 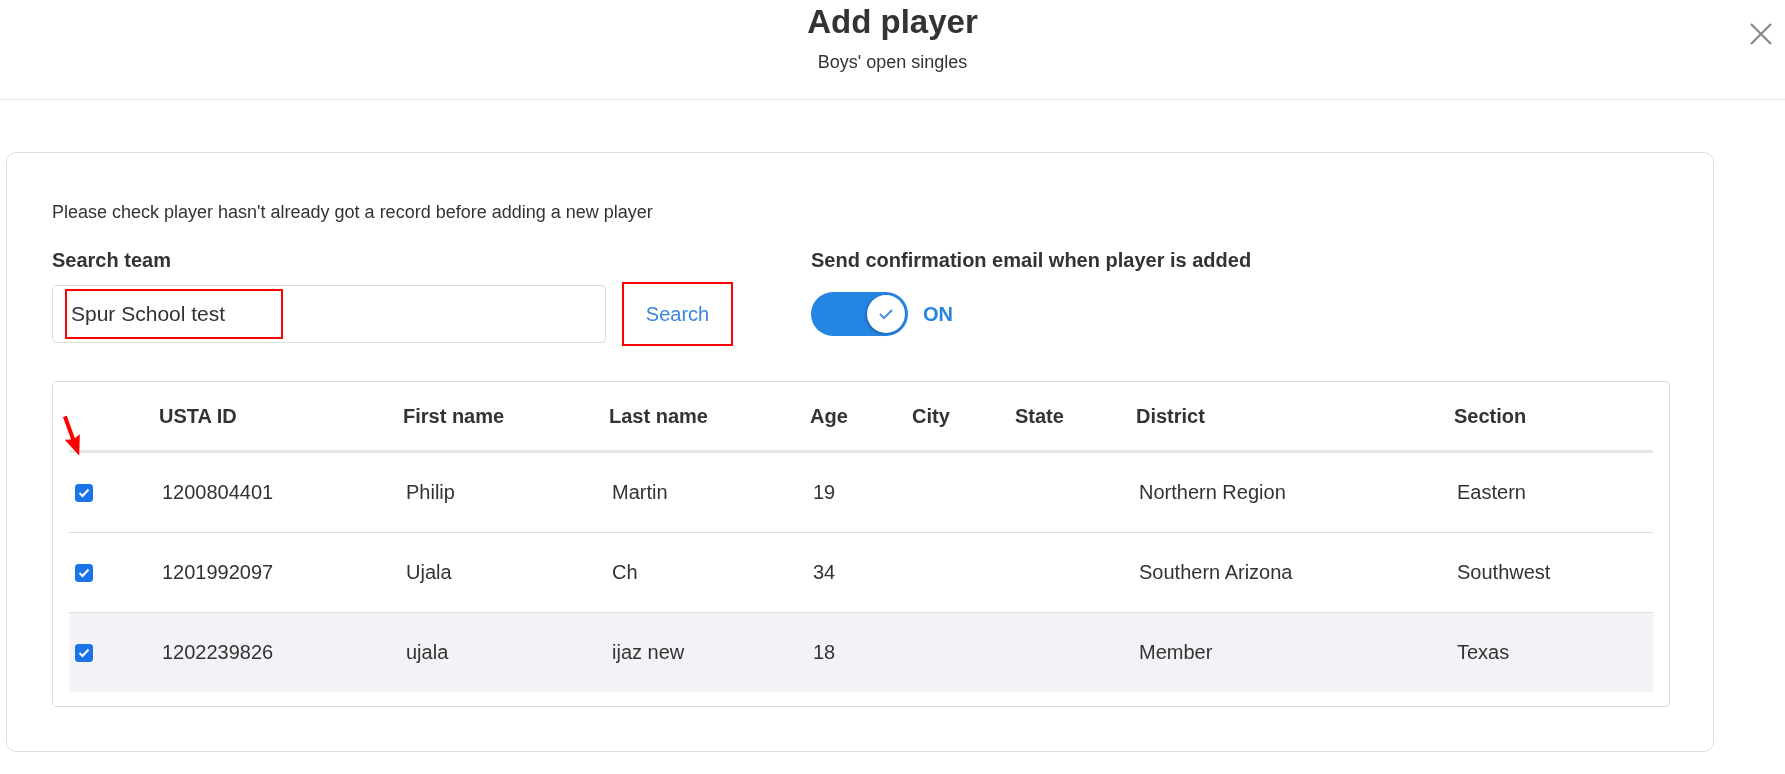 What do you see at coordinates (859, 314) in the screenshot?
I see `toggle-switch` at bounding box center [859, 314].